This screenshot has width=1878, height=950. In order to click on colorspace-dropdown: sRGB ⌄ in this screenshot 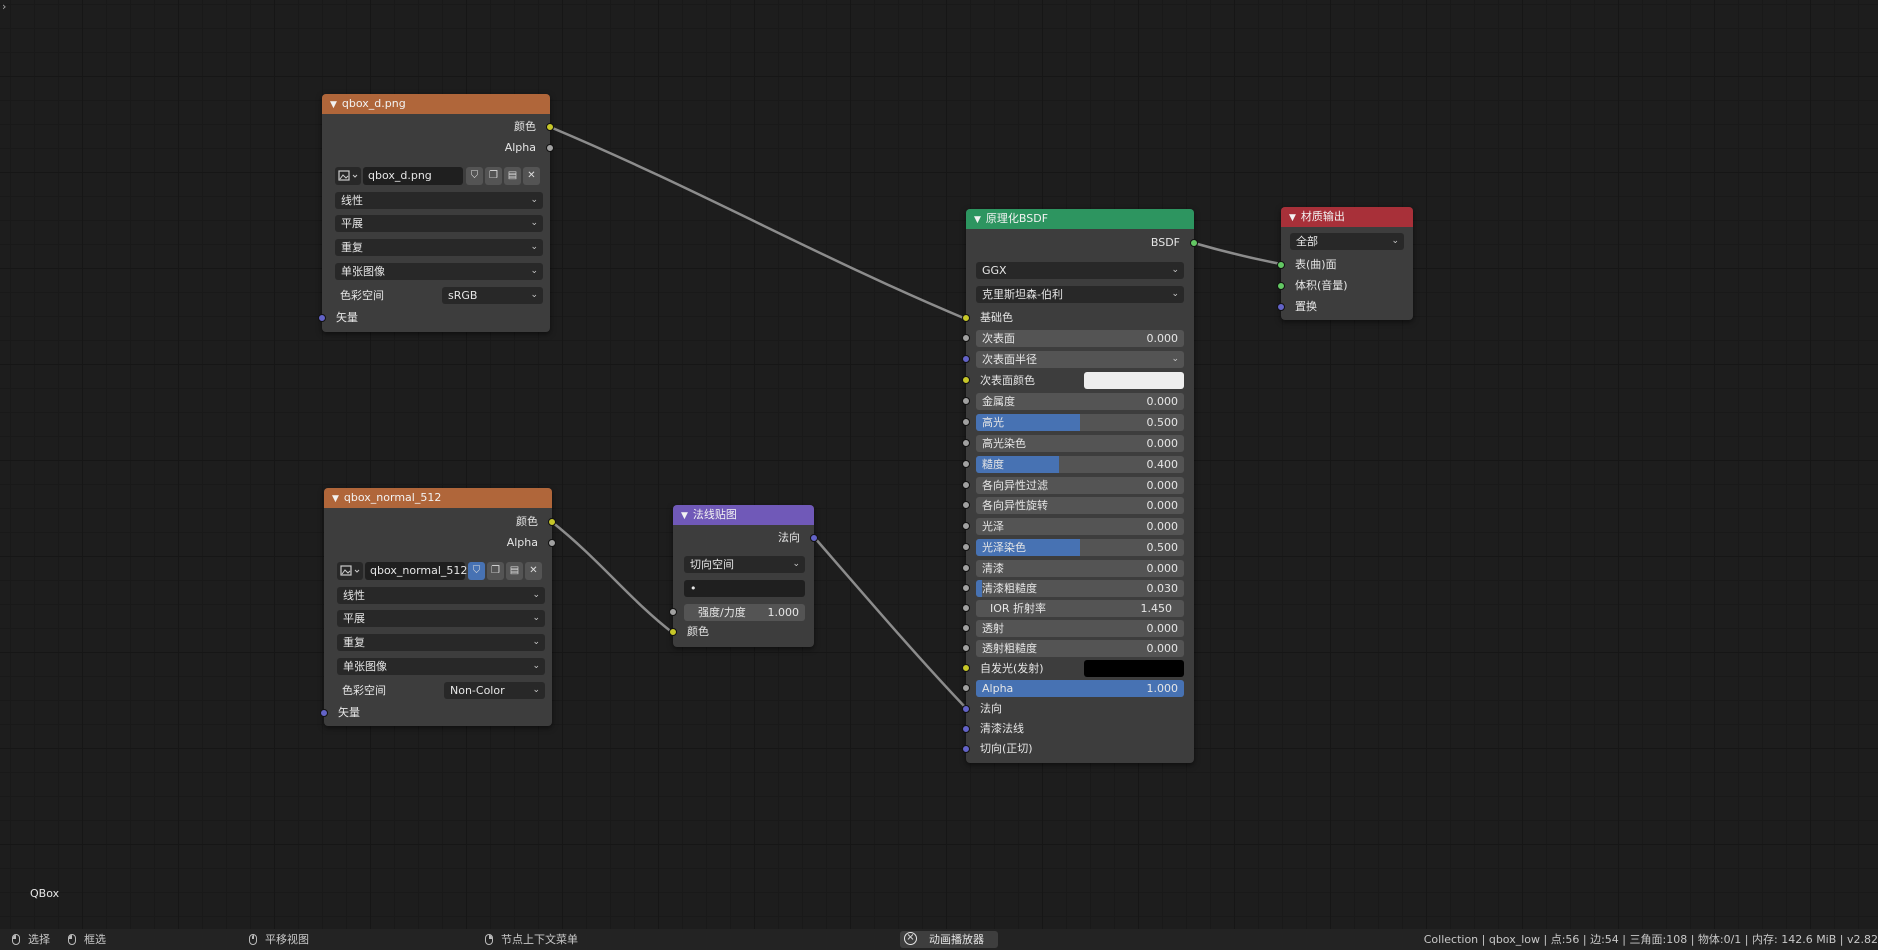, I will do `click(492, 295)`.